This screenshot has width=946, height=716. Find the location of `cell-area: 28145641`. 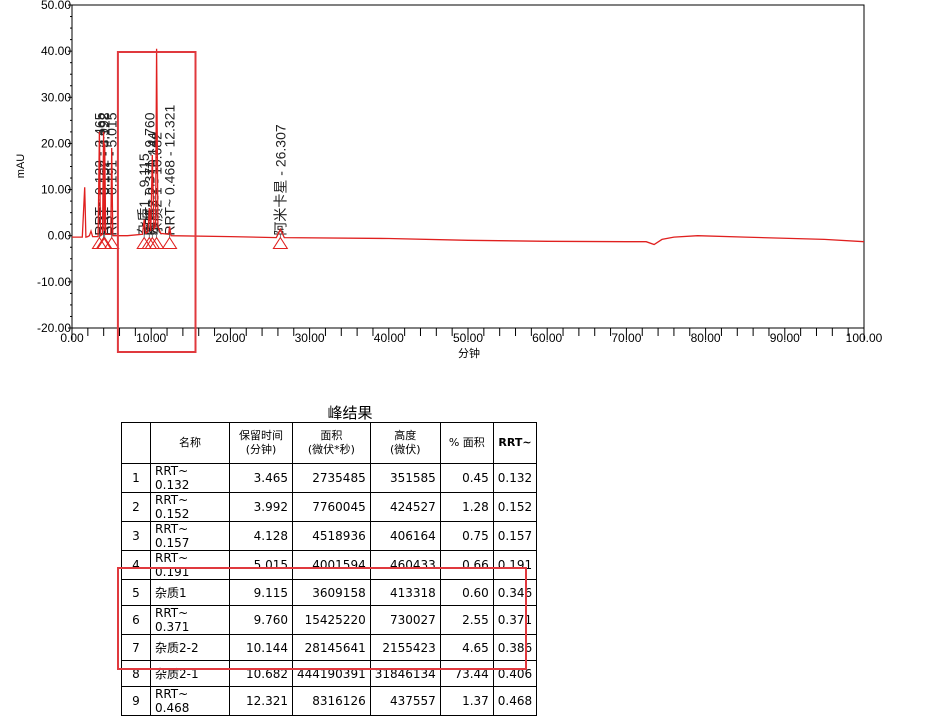

cell-area: 28145641 is located at coordinates (331, 647).